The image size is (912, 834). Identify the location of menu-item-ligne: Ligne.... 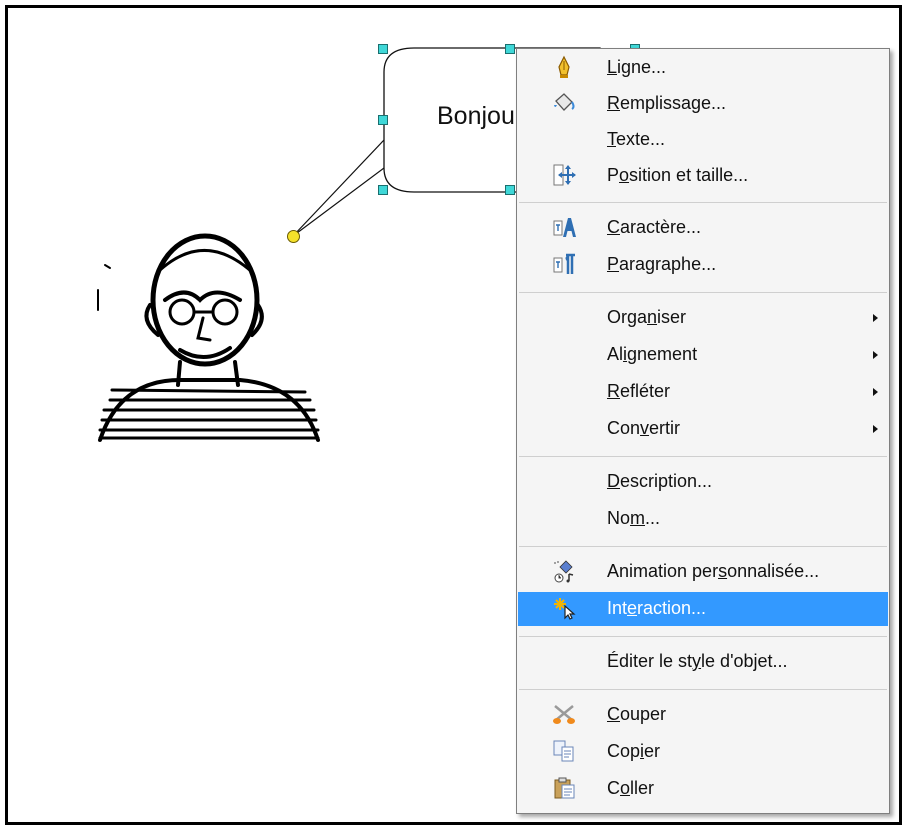
(703, 68).